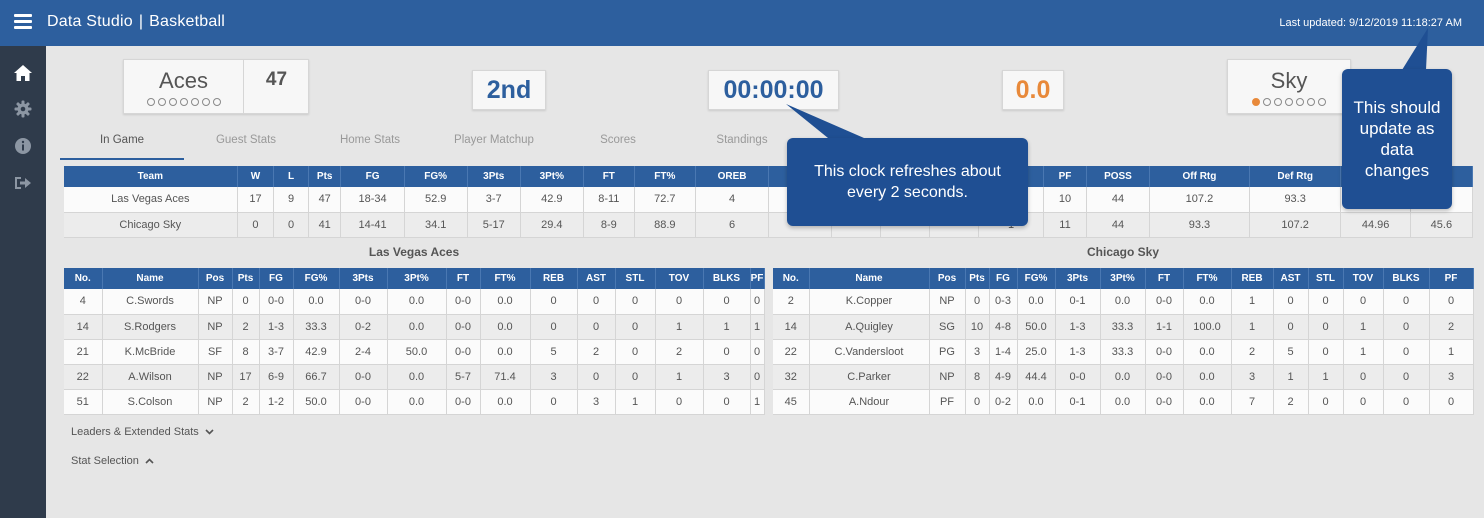 The width and height of the screenshot is (1484, 518). Describe the element at coordinates (757, 278) in the screenshot. I see `home-box-header-cell: PF` at that location.